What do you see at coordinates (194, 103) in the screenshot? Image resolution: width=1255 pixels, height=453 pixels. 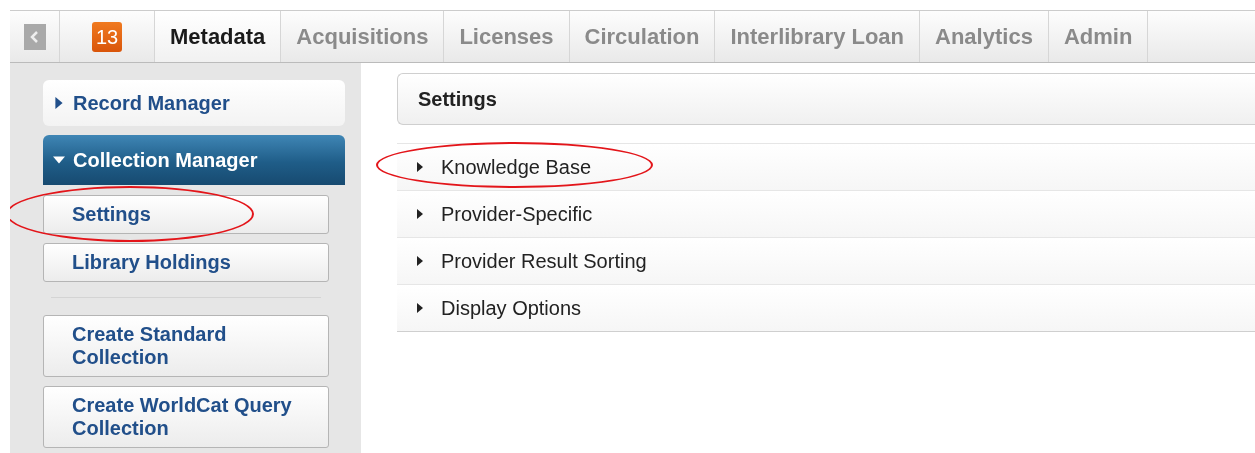 I see `sidebar-section-header: Record Manager` at bounding box center [194, 103].